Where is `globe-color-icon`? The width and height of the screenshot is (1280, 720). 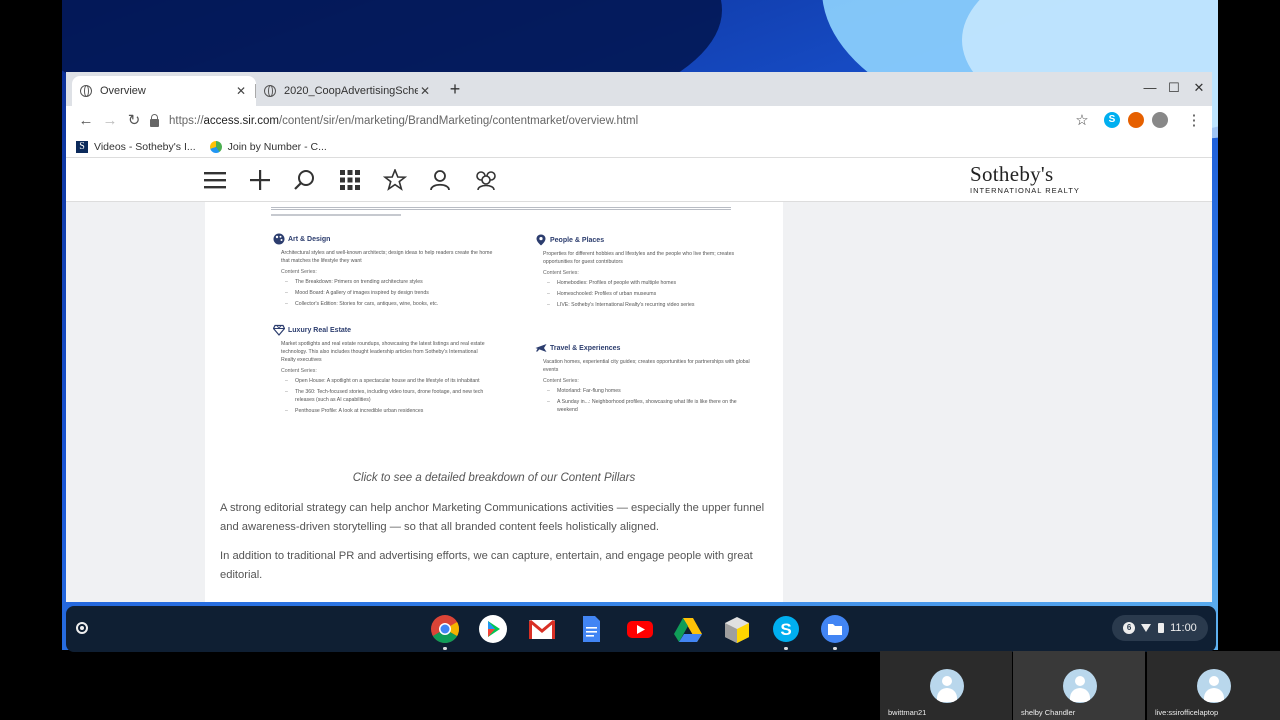
globe-color-icon is located at coordinates (215, 146).